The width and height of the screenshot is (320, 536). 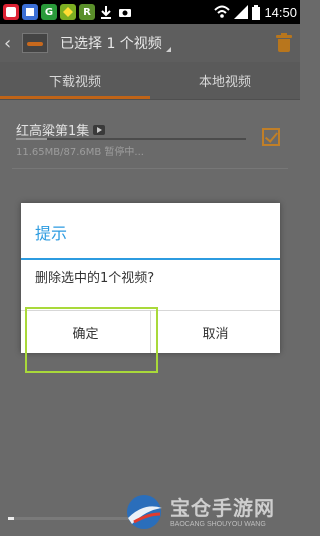 I want to click on app-logo, so click(x=35, y=43).